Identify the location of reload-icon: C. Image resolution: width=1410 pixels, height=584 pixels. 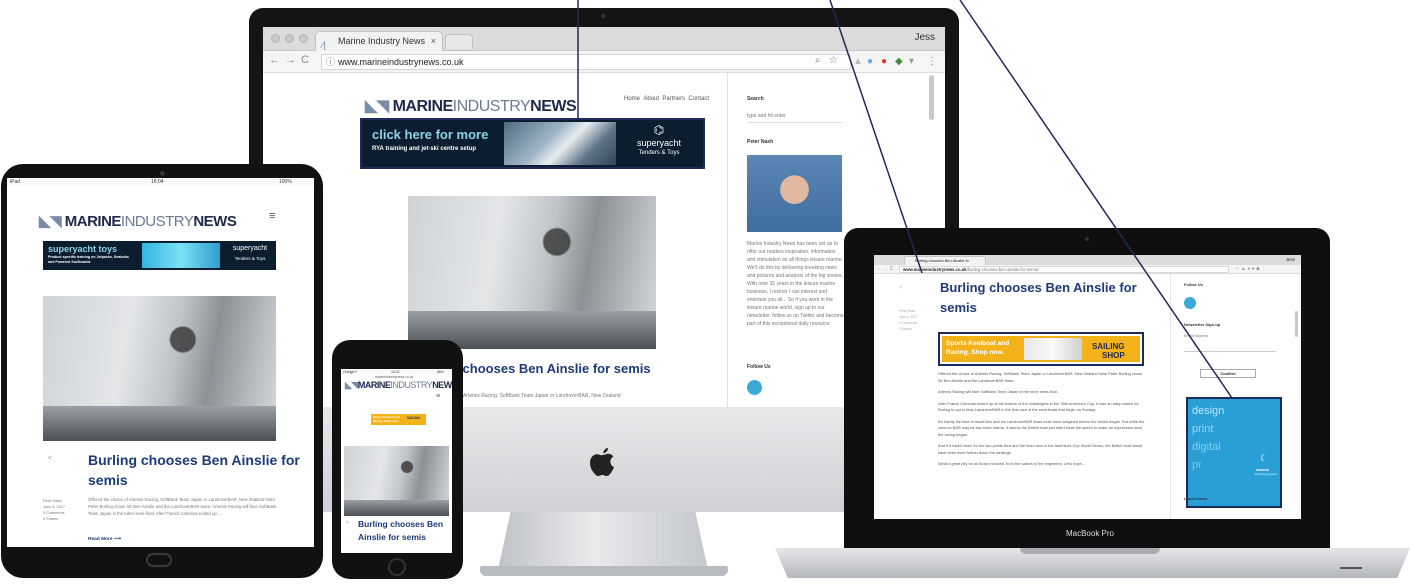
(305, 60).